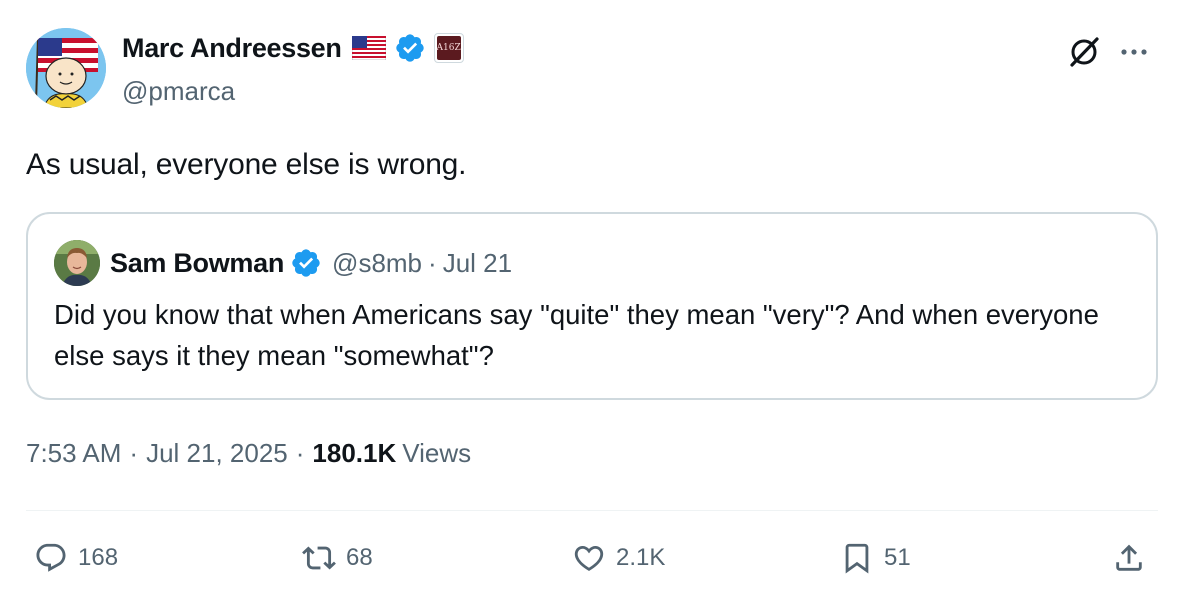  Describe the element at coordinates (293, 91) in the screenshot. I see `author-handle: @pmarca` at that location.